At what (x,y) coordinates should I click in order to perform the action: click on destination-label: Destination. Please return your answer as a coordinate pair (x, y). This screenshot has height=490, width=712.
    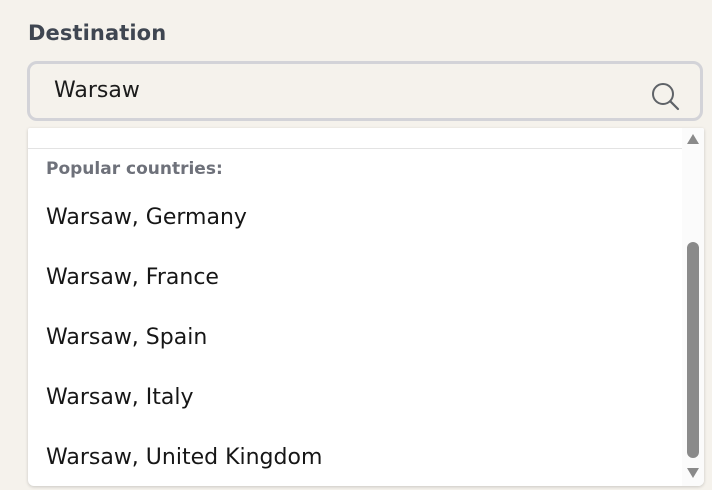
    Looking at the image, I should click on (97, 33).